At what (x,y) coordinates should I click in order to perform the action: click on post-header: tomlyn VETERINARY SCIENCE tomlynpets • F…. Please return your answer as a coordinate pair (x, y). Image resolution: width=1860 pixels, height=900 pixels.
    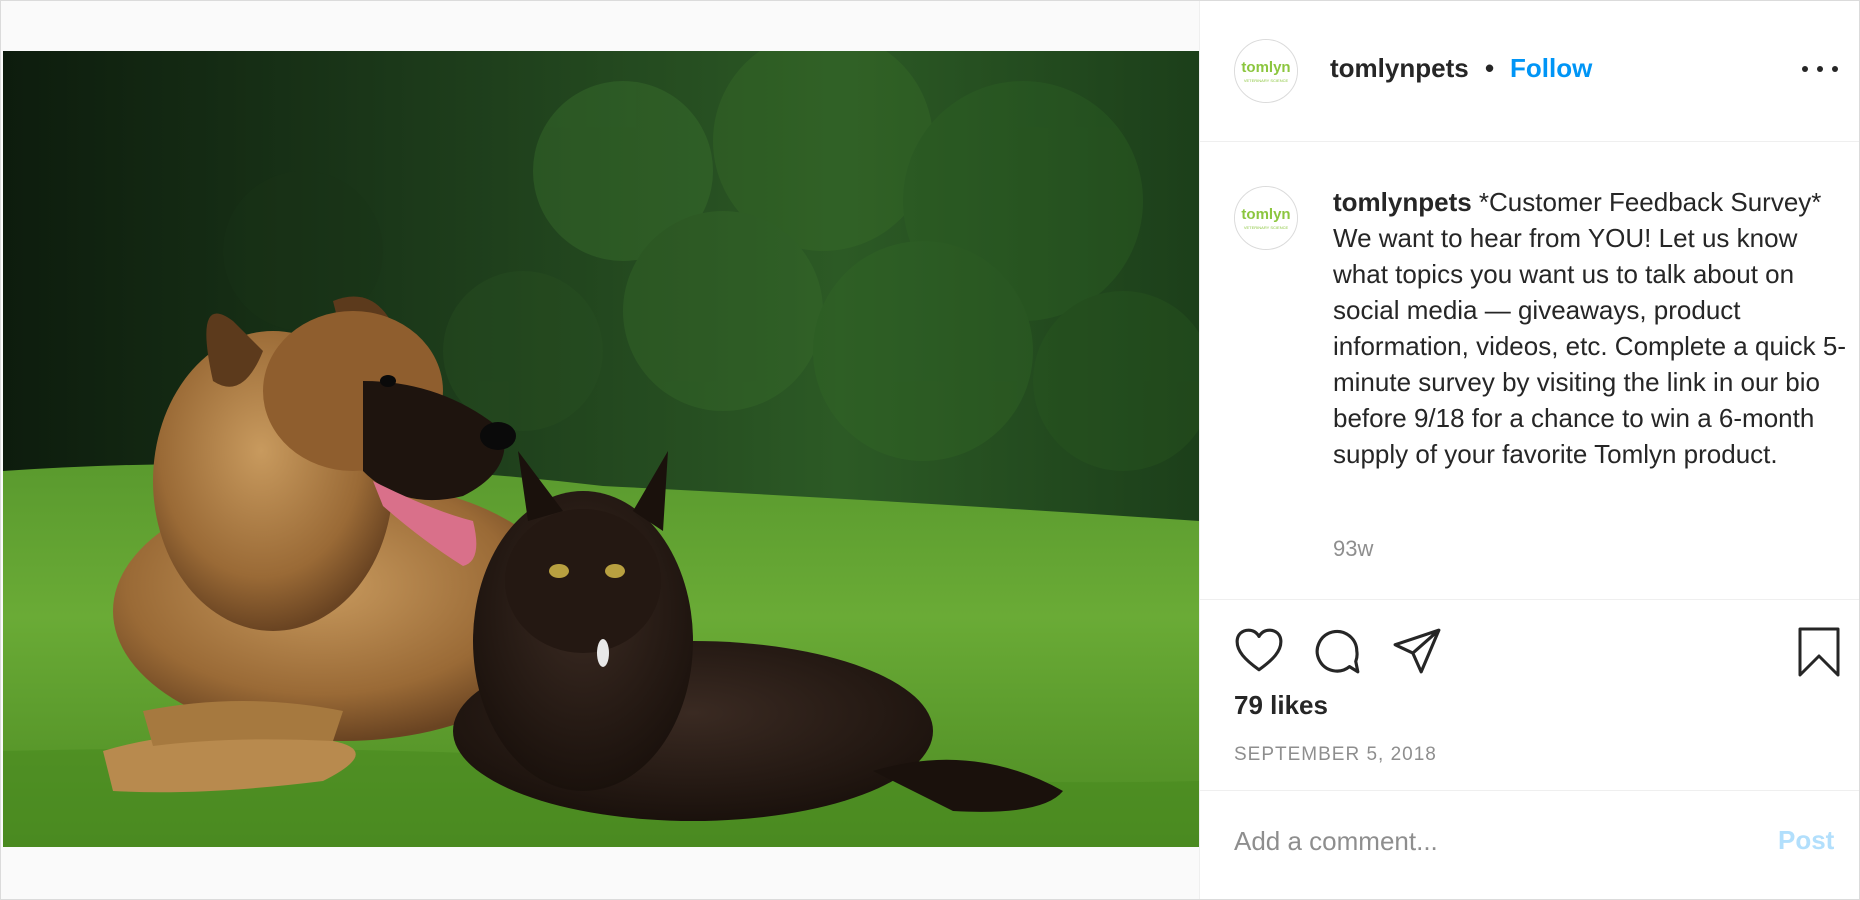
    Looking at the image, I should click on (1529, 71).